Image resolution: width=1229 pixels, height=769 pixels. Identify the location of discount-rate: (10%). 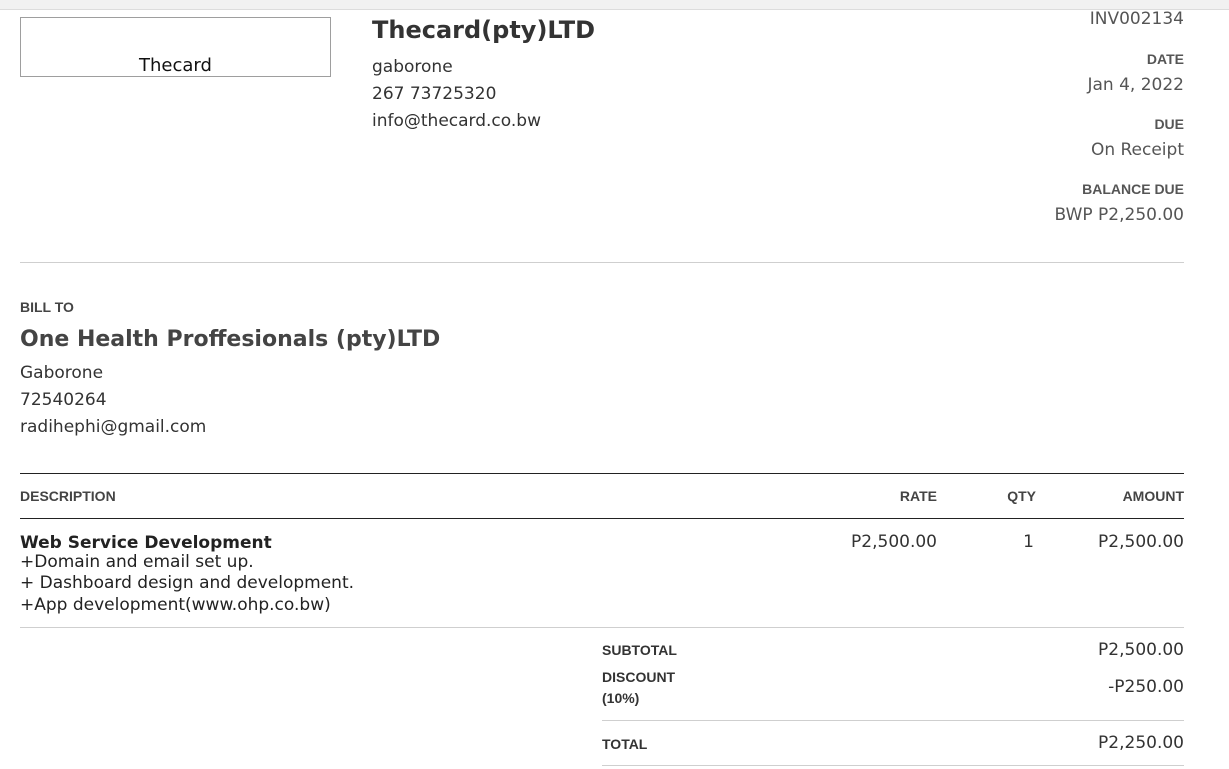
(621, 698).